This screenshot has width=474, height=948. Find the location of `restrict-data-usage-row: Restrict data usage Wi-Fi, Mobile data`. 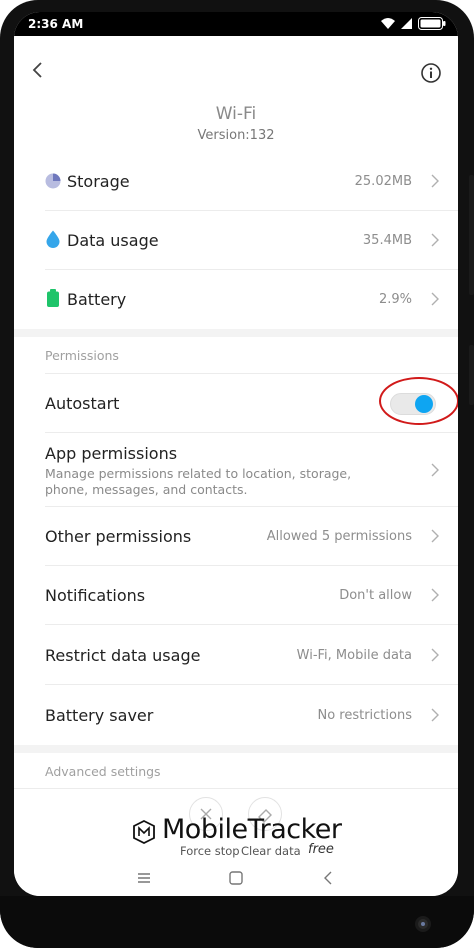

restrict-data-usage-row: Restrict data usage Wi-Fi, Mobile data is located at coordinates (251, 655).